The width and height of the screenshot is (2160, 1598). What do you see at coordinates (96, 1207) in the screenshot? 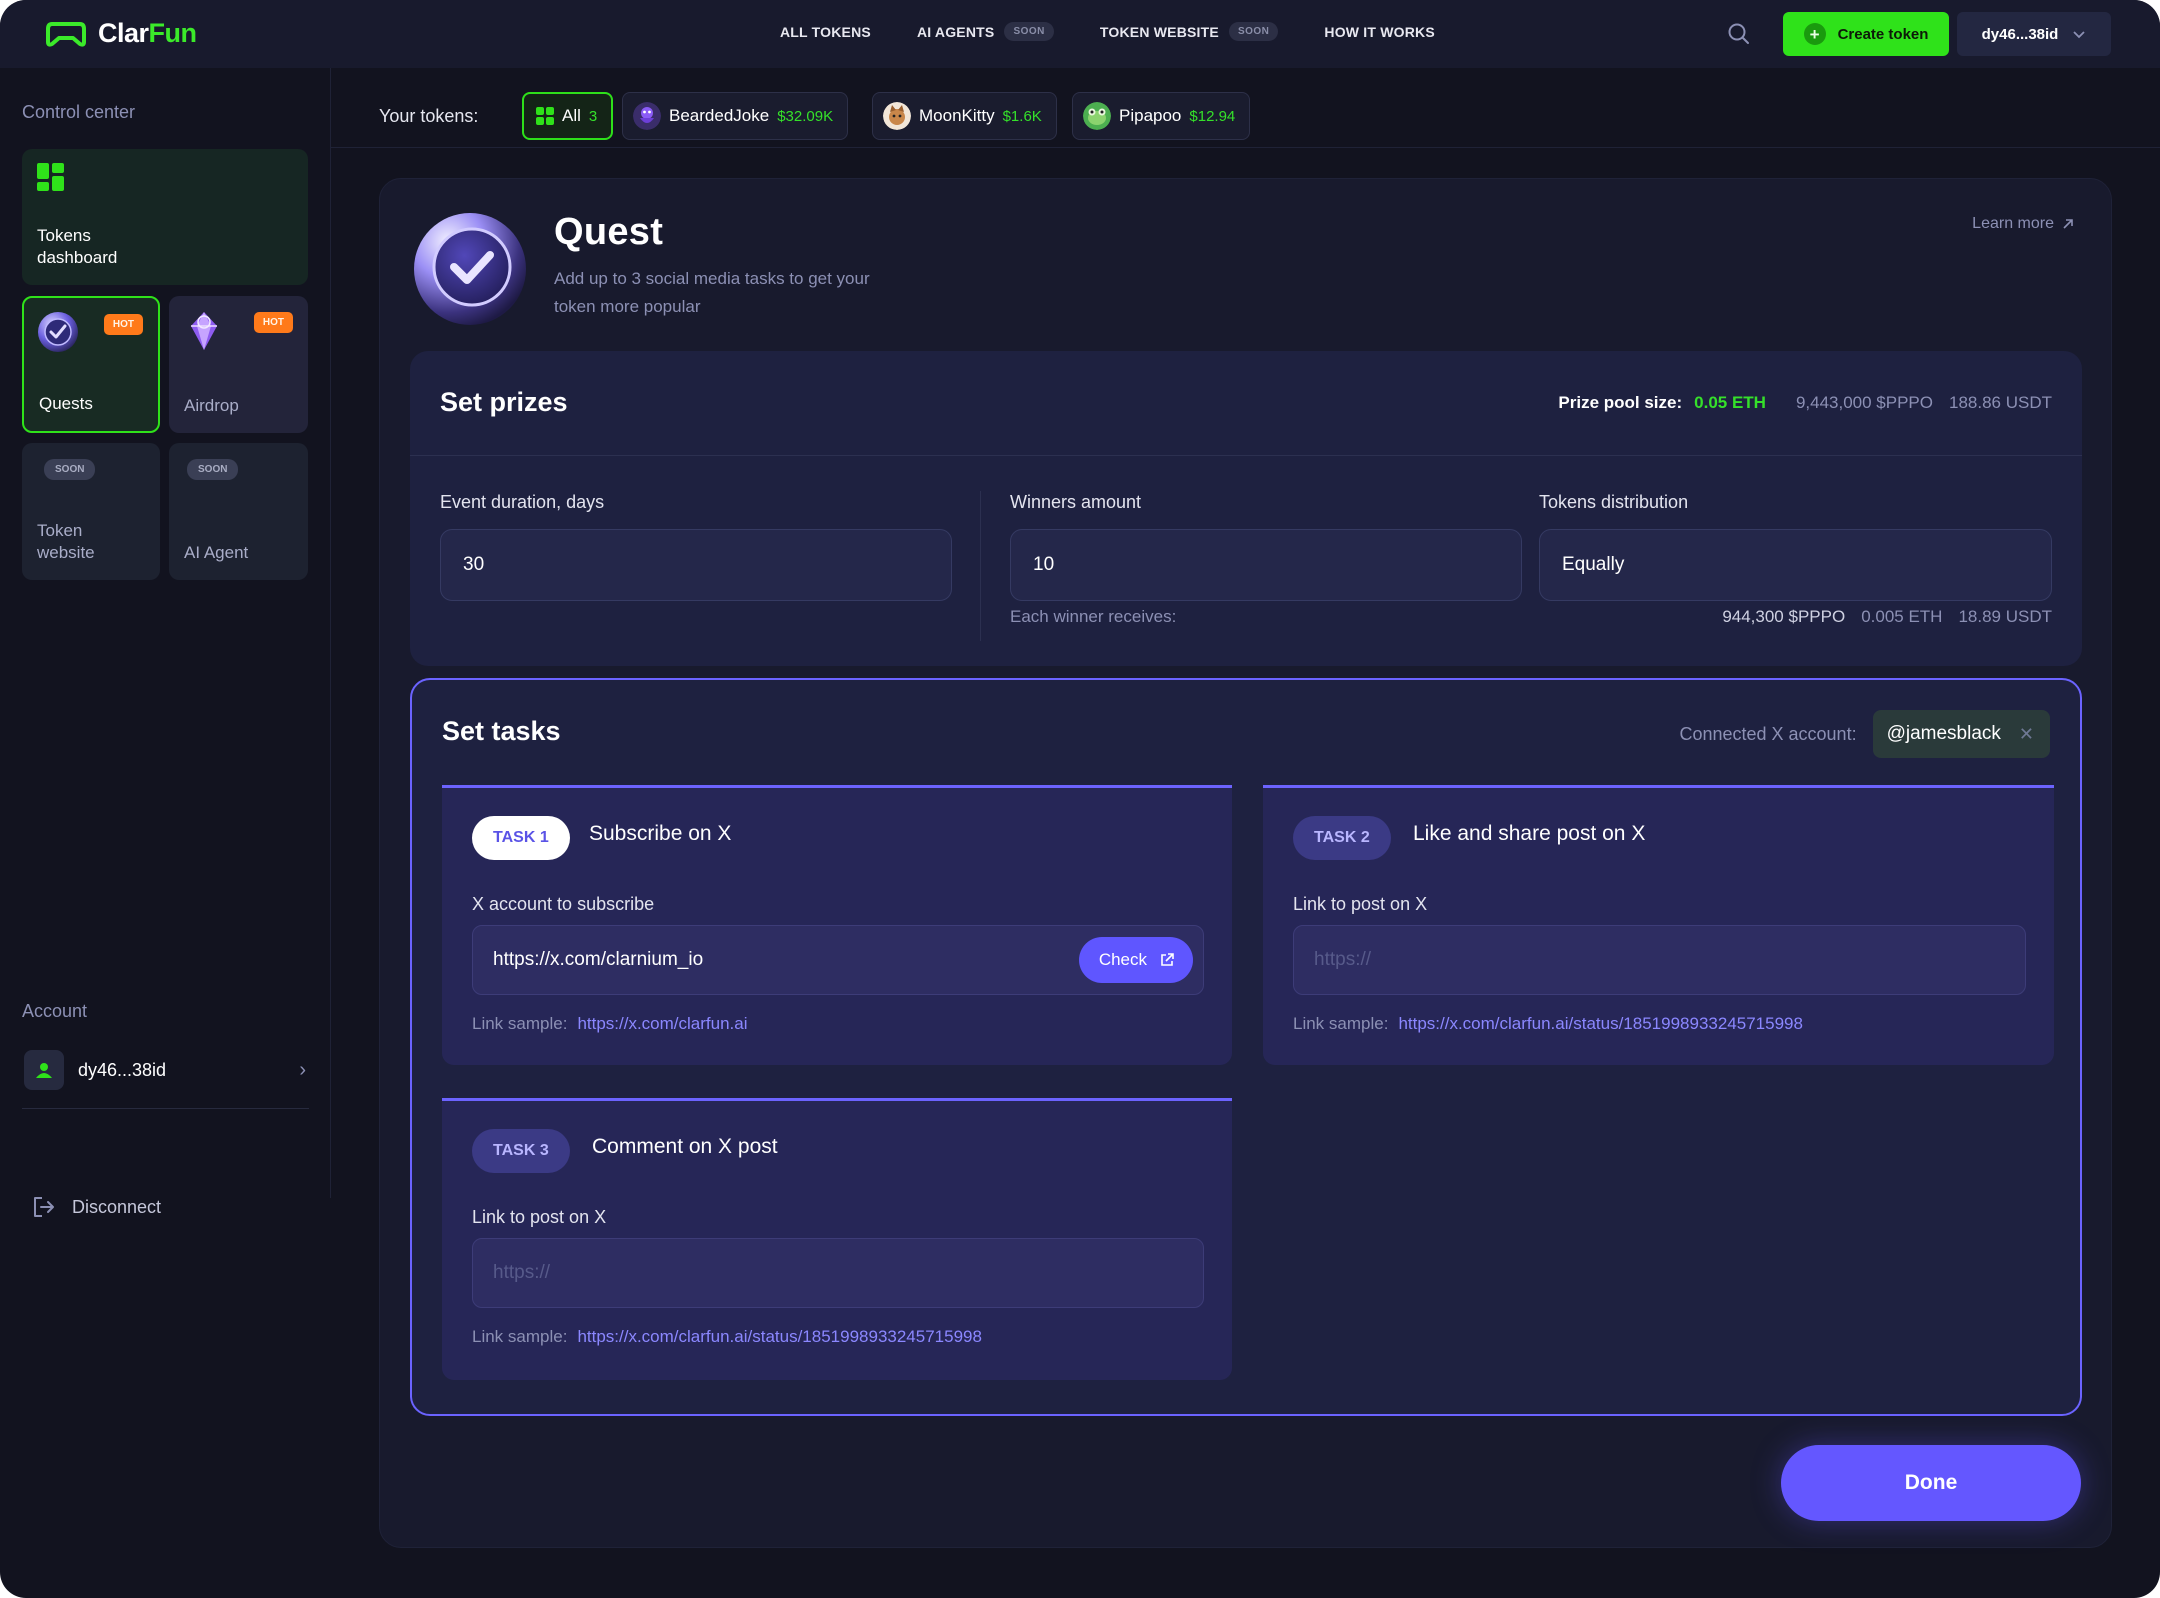
I see `disconnect-button: Disconnect` at bounding box center [96, 1207].